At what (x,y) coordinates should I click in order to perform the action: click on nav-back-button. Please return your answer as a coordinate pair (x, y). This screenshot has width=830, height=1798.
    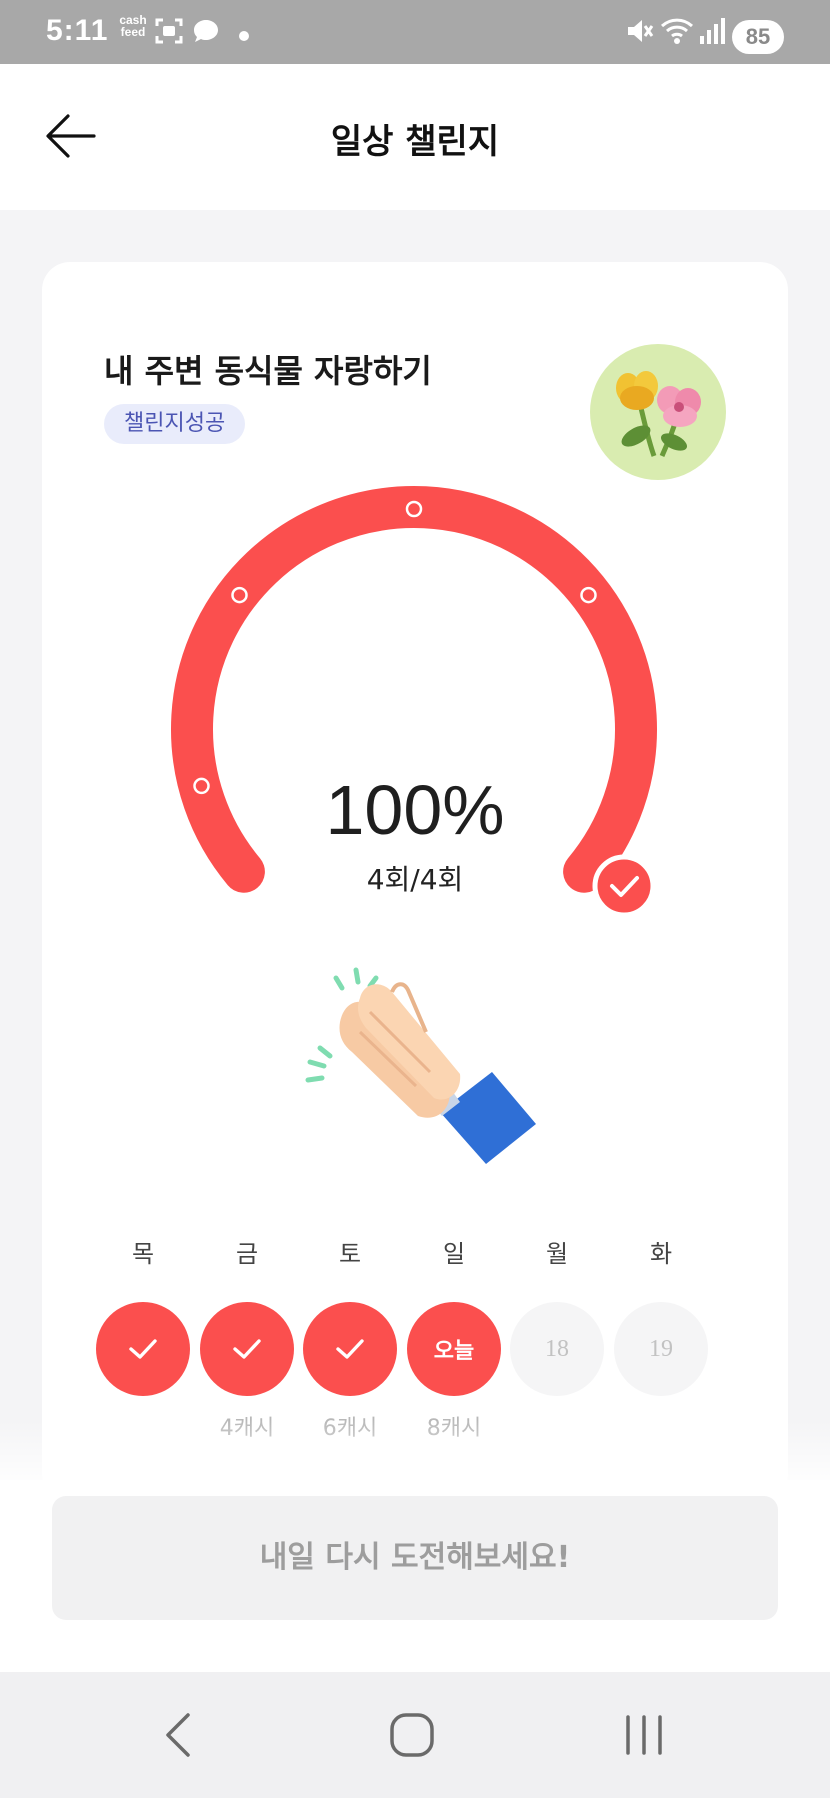
    Looking at the image, I should click on (180, 1735).